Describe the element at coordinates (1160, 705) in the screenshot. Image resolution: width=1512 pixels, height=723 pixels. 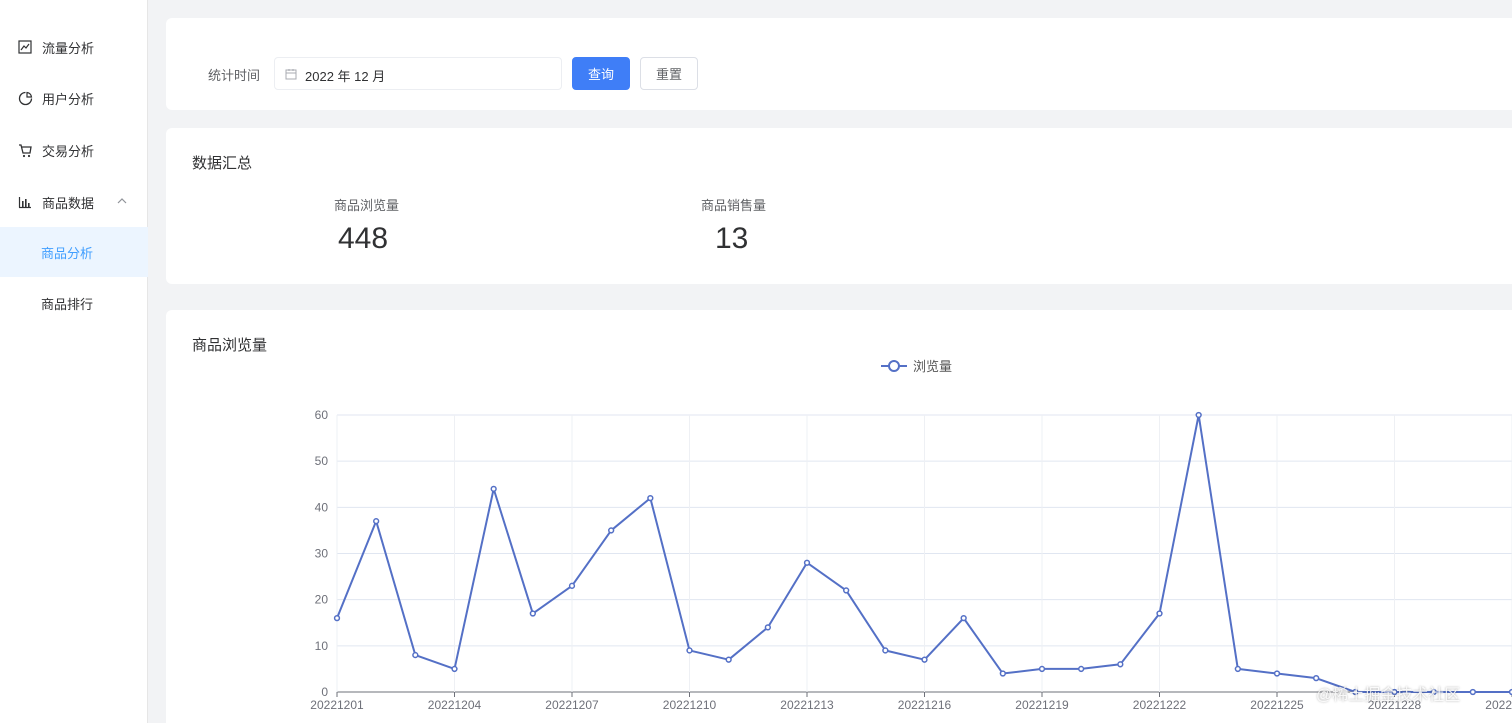
I see `x-tick-label: 20221222` at that location.